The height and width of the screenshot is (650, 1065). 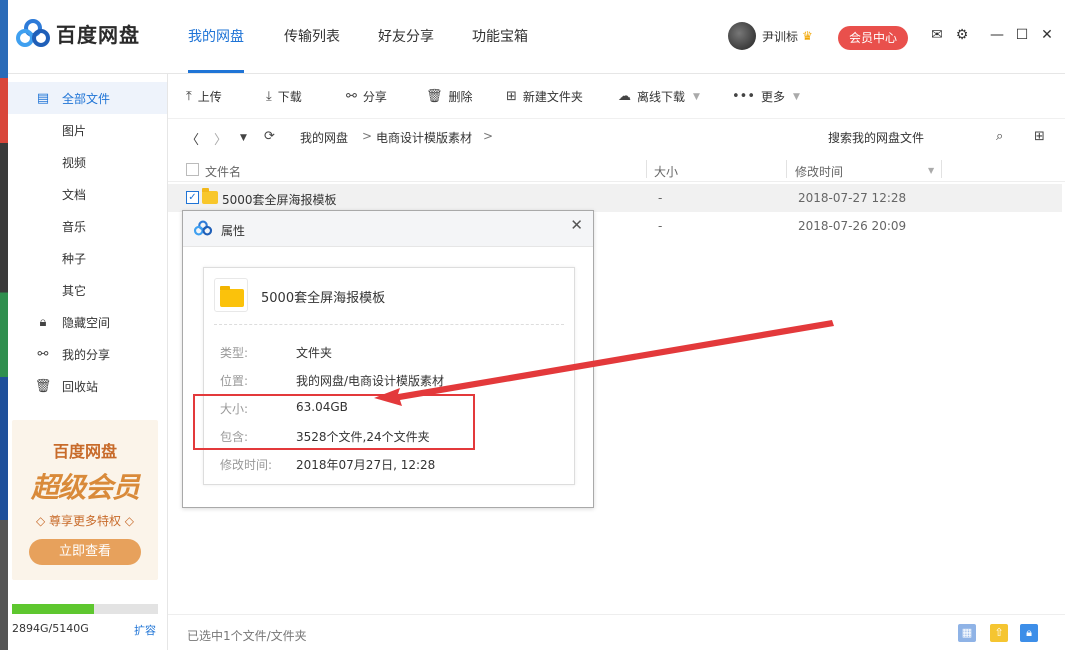 I want to click on prop-label-modified: 修改时间:, so click(x=246, y=465).